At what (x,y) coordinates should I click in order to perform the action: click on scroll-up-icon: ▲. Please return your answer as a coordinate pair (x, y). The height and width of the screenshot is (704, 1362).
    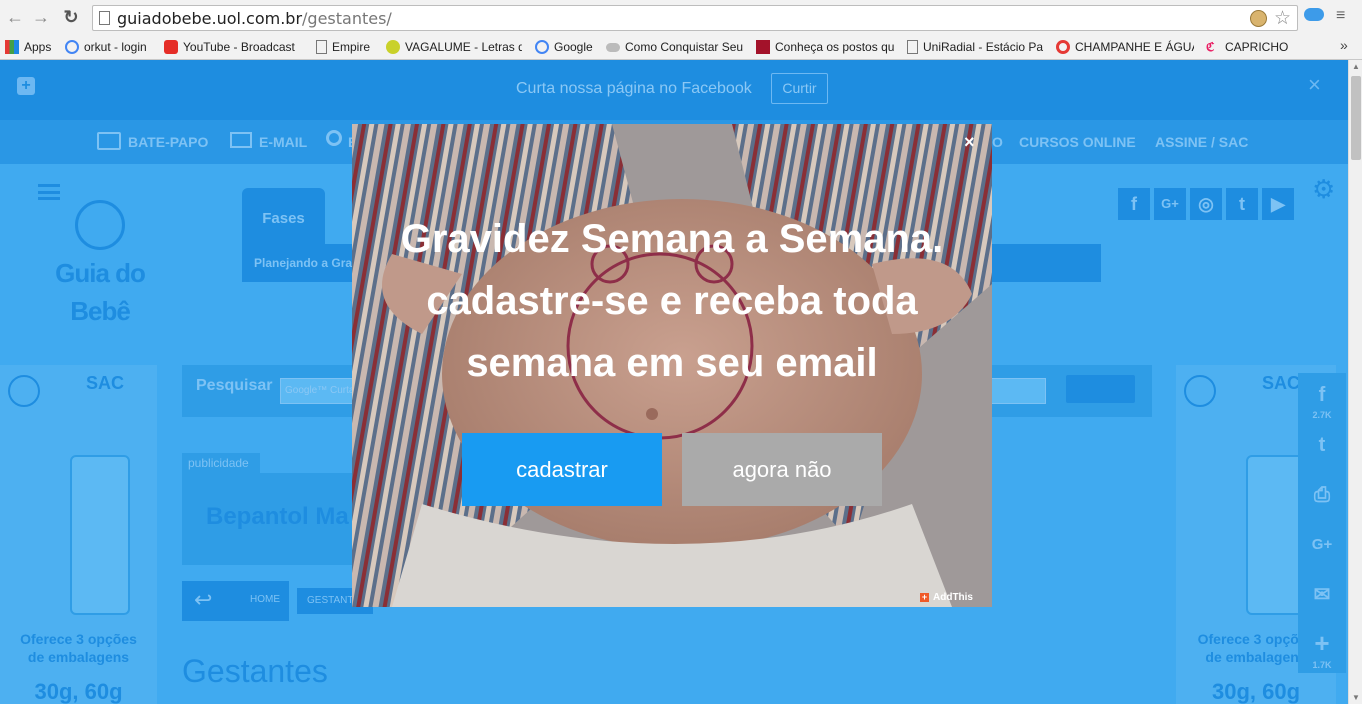
    Looking at the image, I should click on (1356, 66).